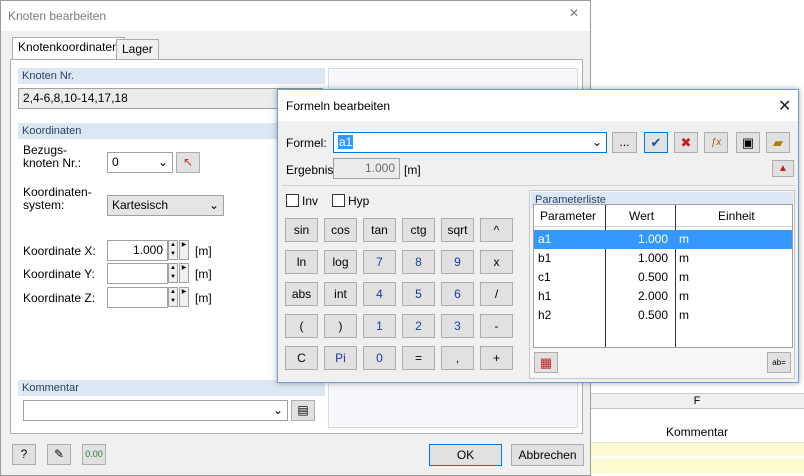  Describe the element at coordinates (203, 298) in the screenshot. I see `z-unit: [m]` at that location.